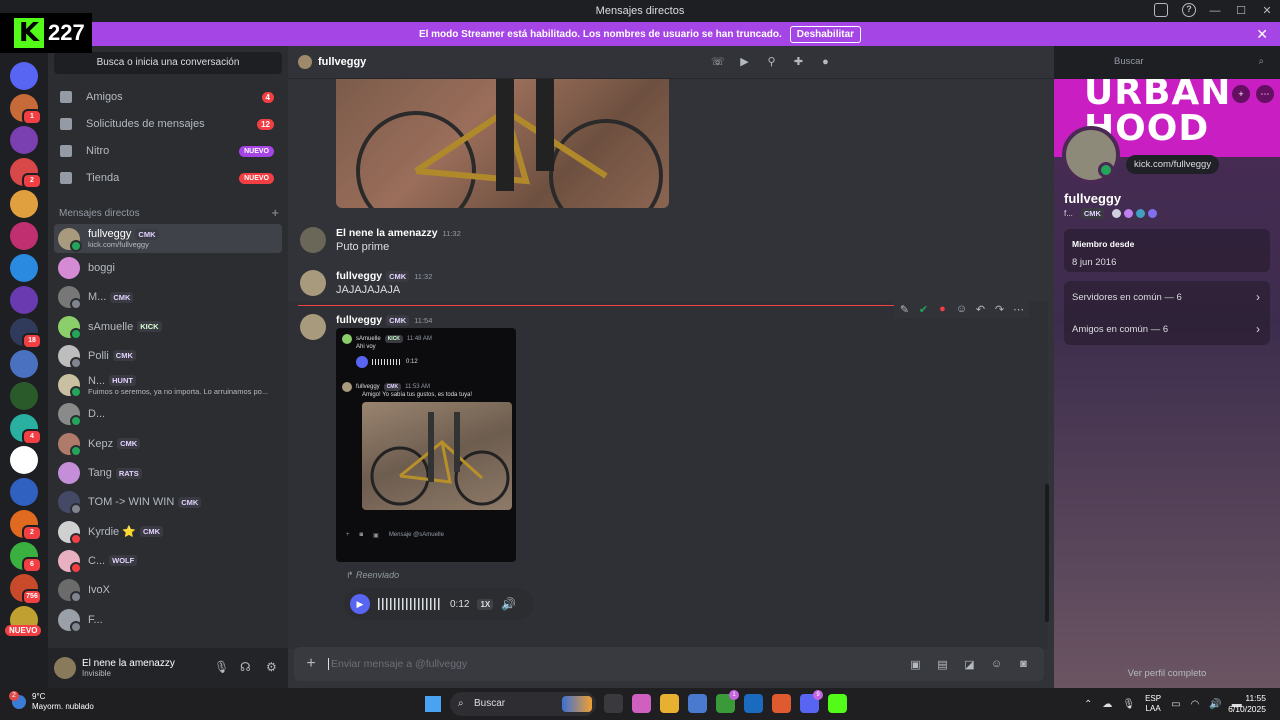 The image size is (1280, 720). What do you see at coordinates (980, 309) in the screenshot?
I see `reply-icon: ↶` at bounding box center [980, 309].